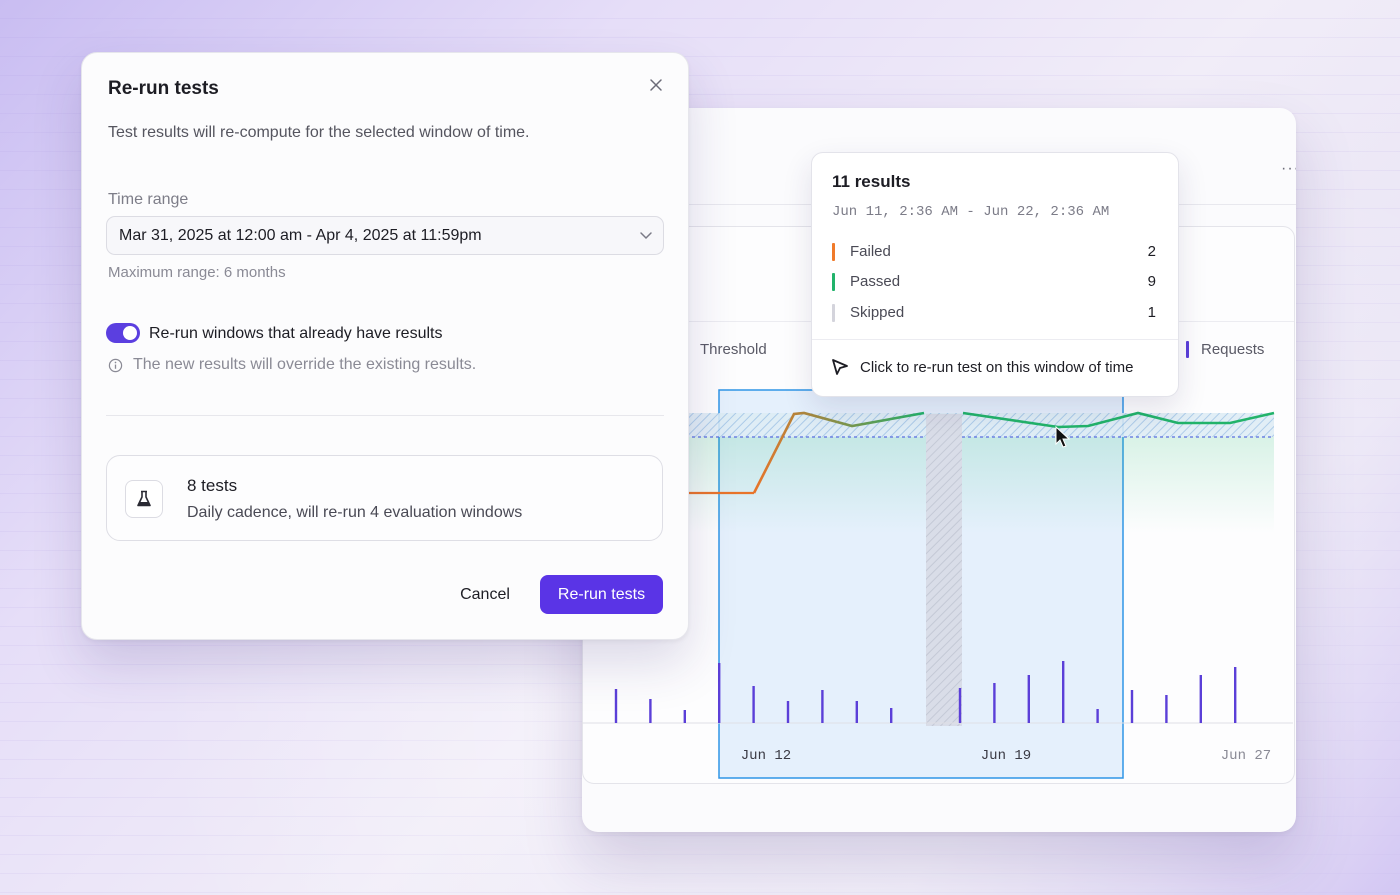 This screenshot has height=895, width=1400. Describe the element at coordinates (1151, 312) in the screenshot. I see `tooltip-row-value: 1` at that location.